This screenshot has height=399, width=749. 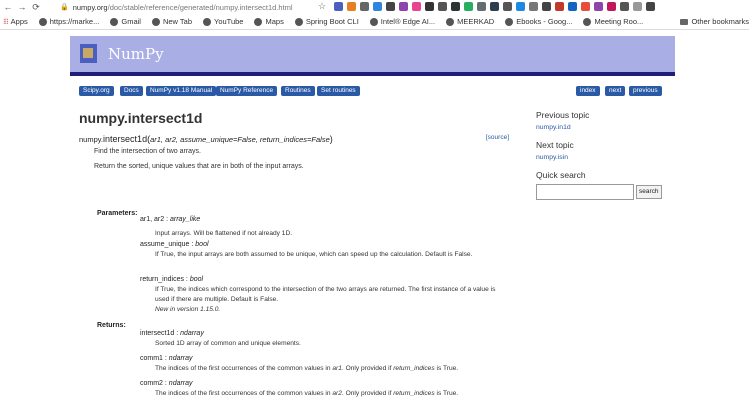 I want to click on bookmark-apps: Apps, so click(x=19, y=21).